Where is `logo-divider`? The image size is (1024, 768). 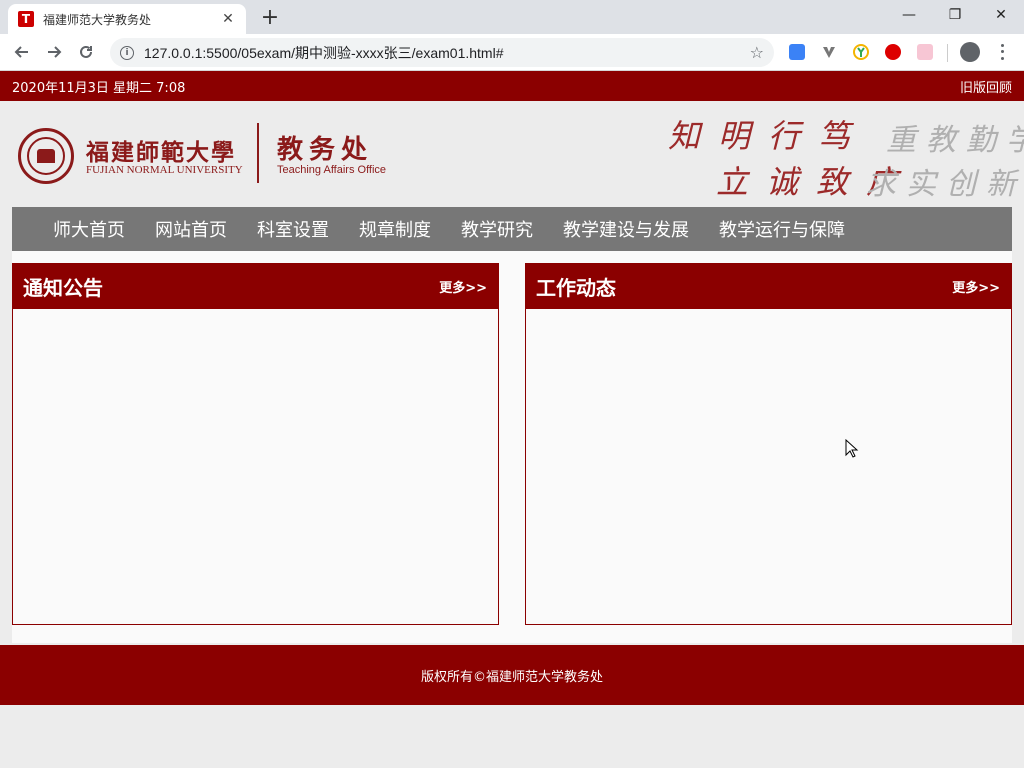
logo-divider is located at coordinates (258, 153).